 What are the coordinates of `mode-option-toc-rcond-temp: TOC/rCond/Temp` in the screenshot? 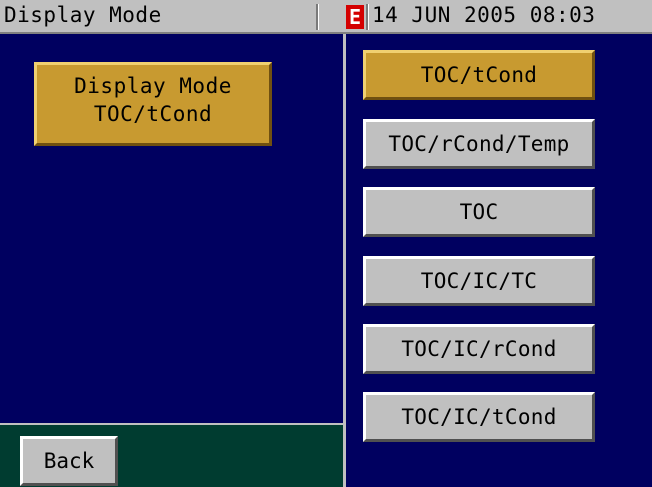 It's located at (479, 144).